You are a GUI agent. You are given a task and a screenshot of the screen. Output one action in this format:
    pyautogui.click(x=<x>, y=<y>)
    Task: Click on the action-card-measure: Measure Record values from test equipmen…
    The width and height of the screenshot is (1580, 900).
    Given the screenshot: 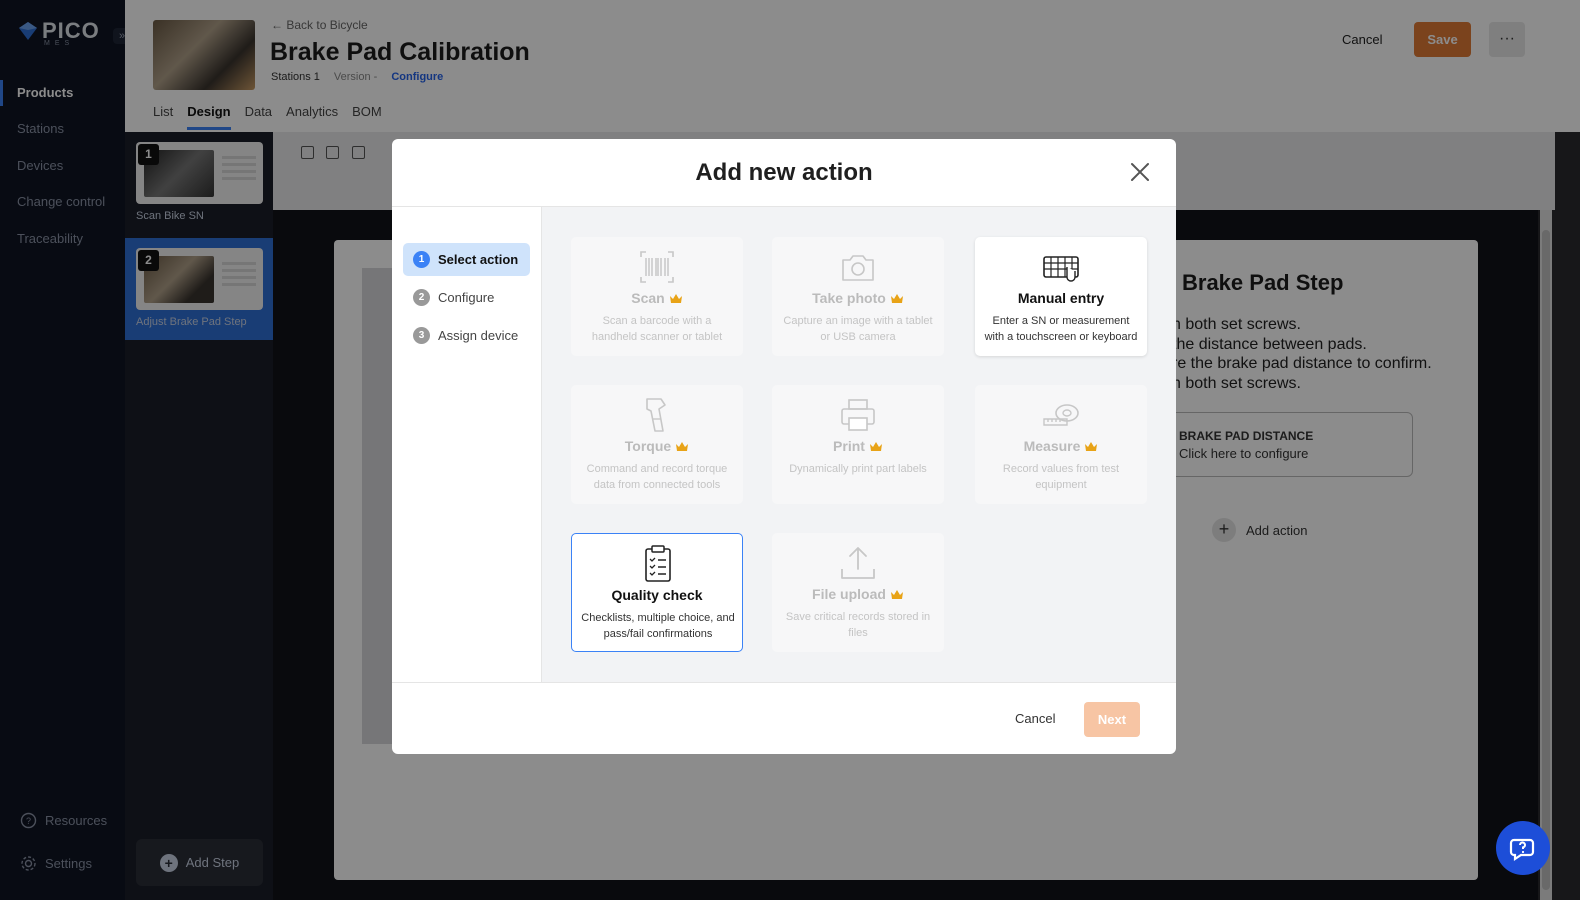 What is the action you would take?
    pyautogui.click(x=1061, y=444)
    